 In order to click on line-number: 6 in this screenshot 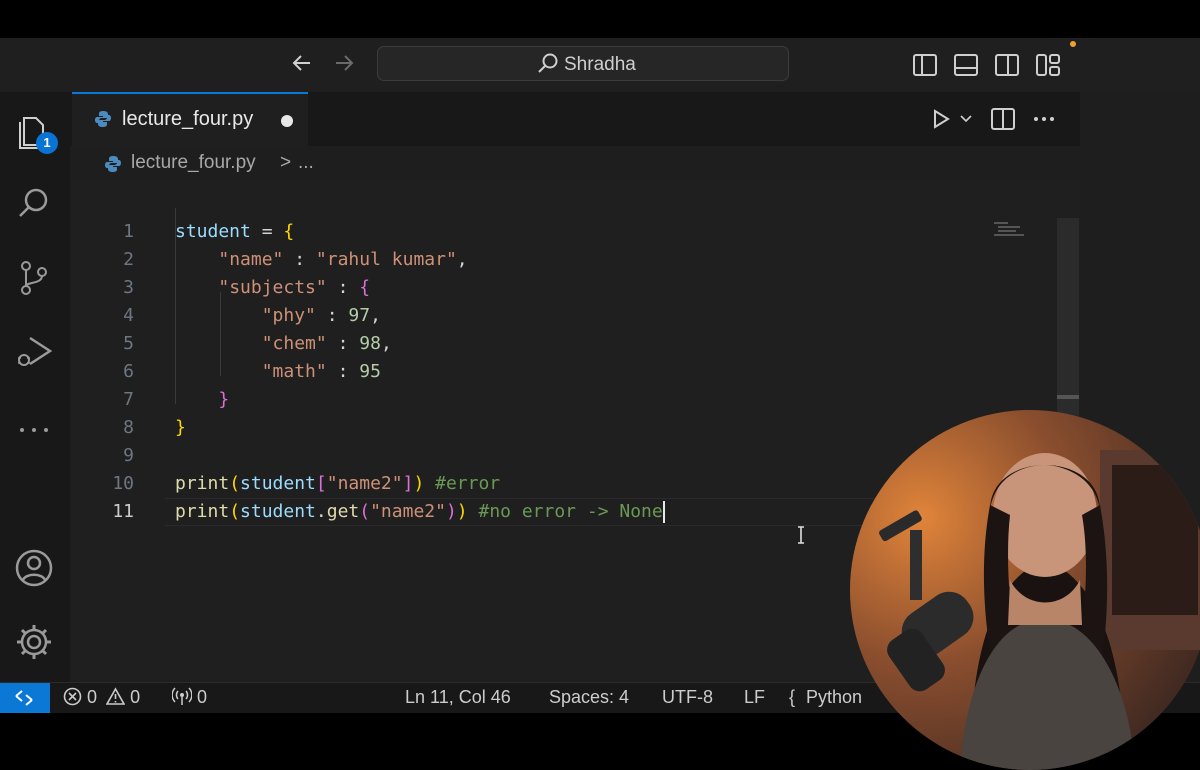, I will do `click(128, 371)`.